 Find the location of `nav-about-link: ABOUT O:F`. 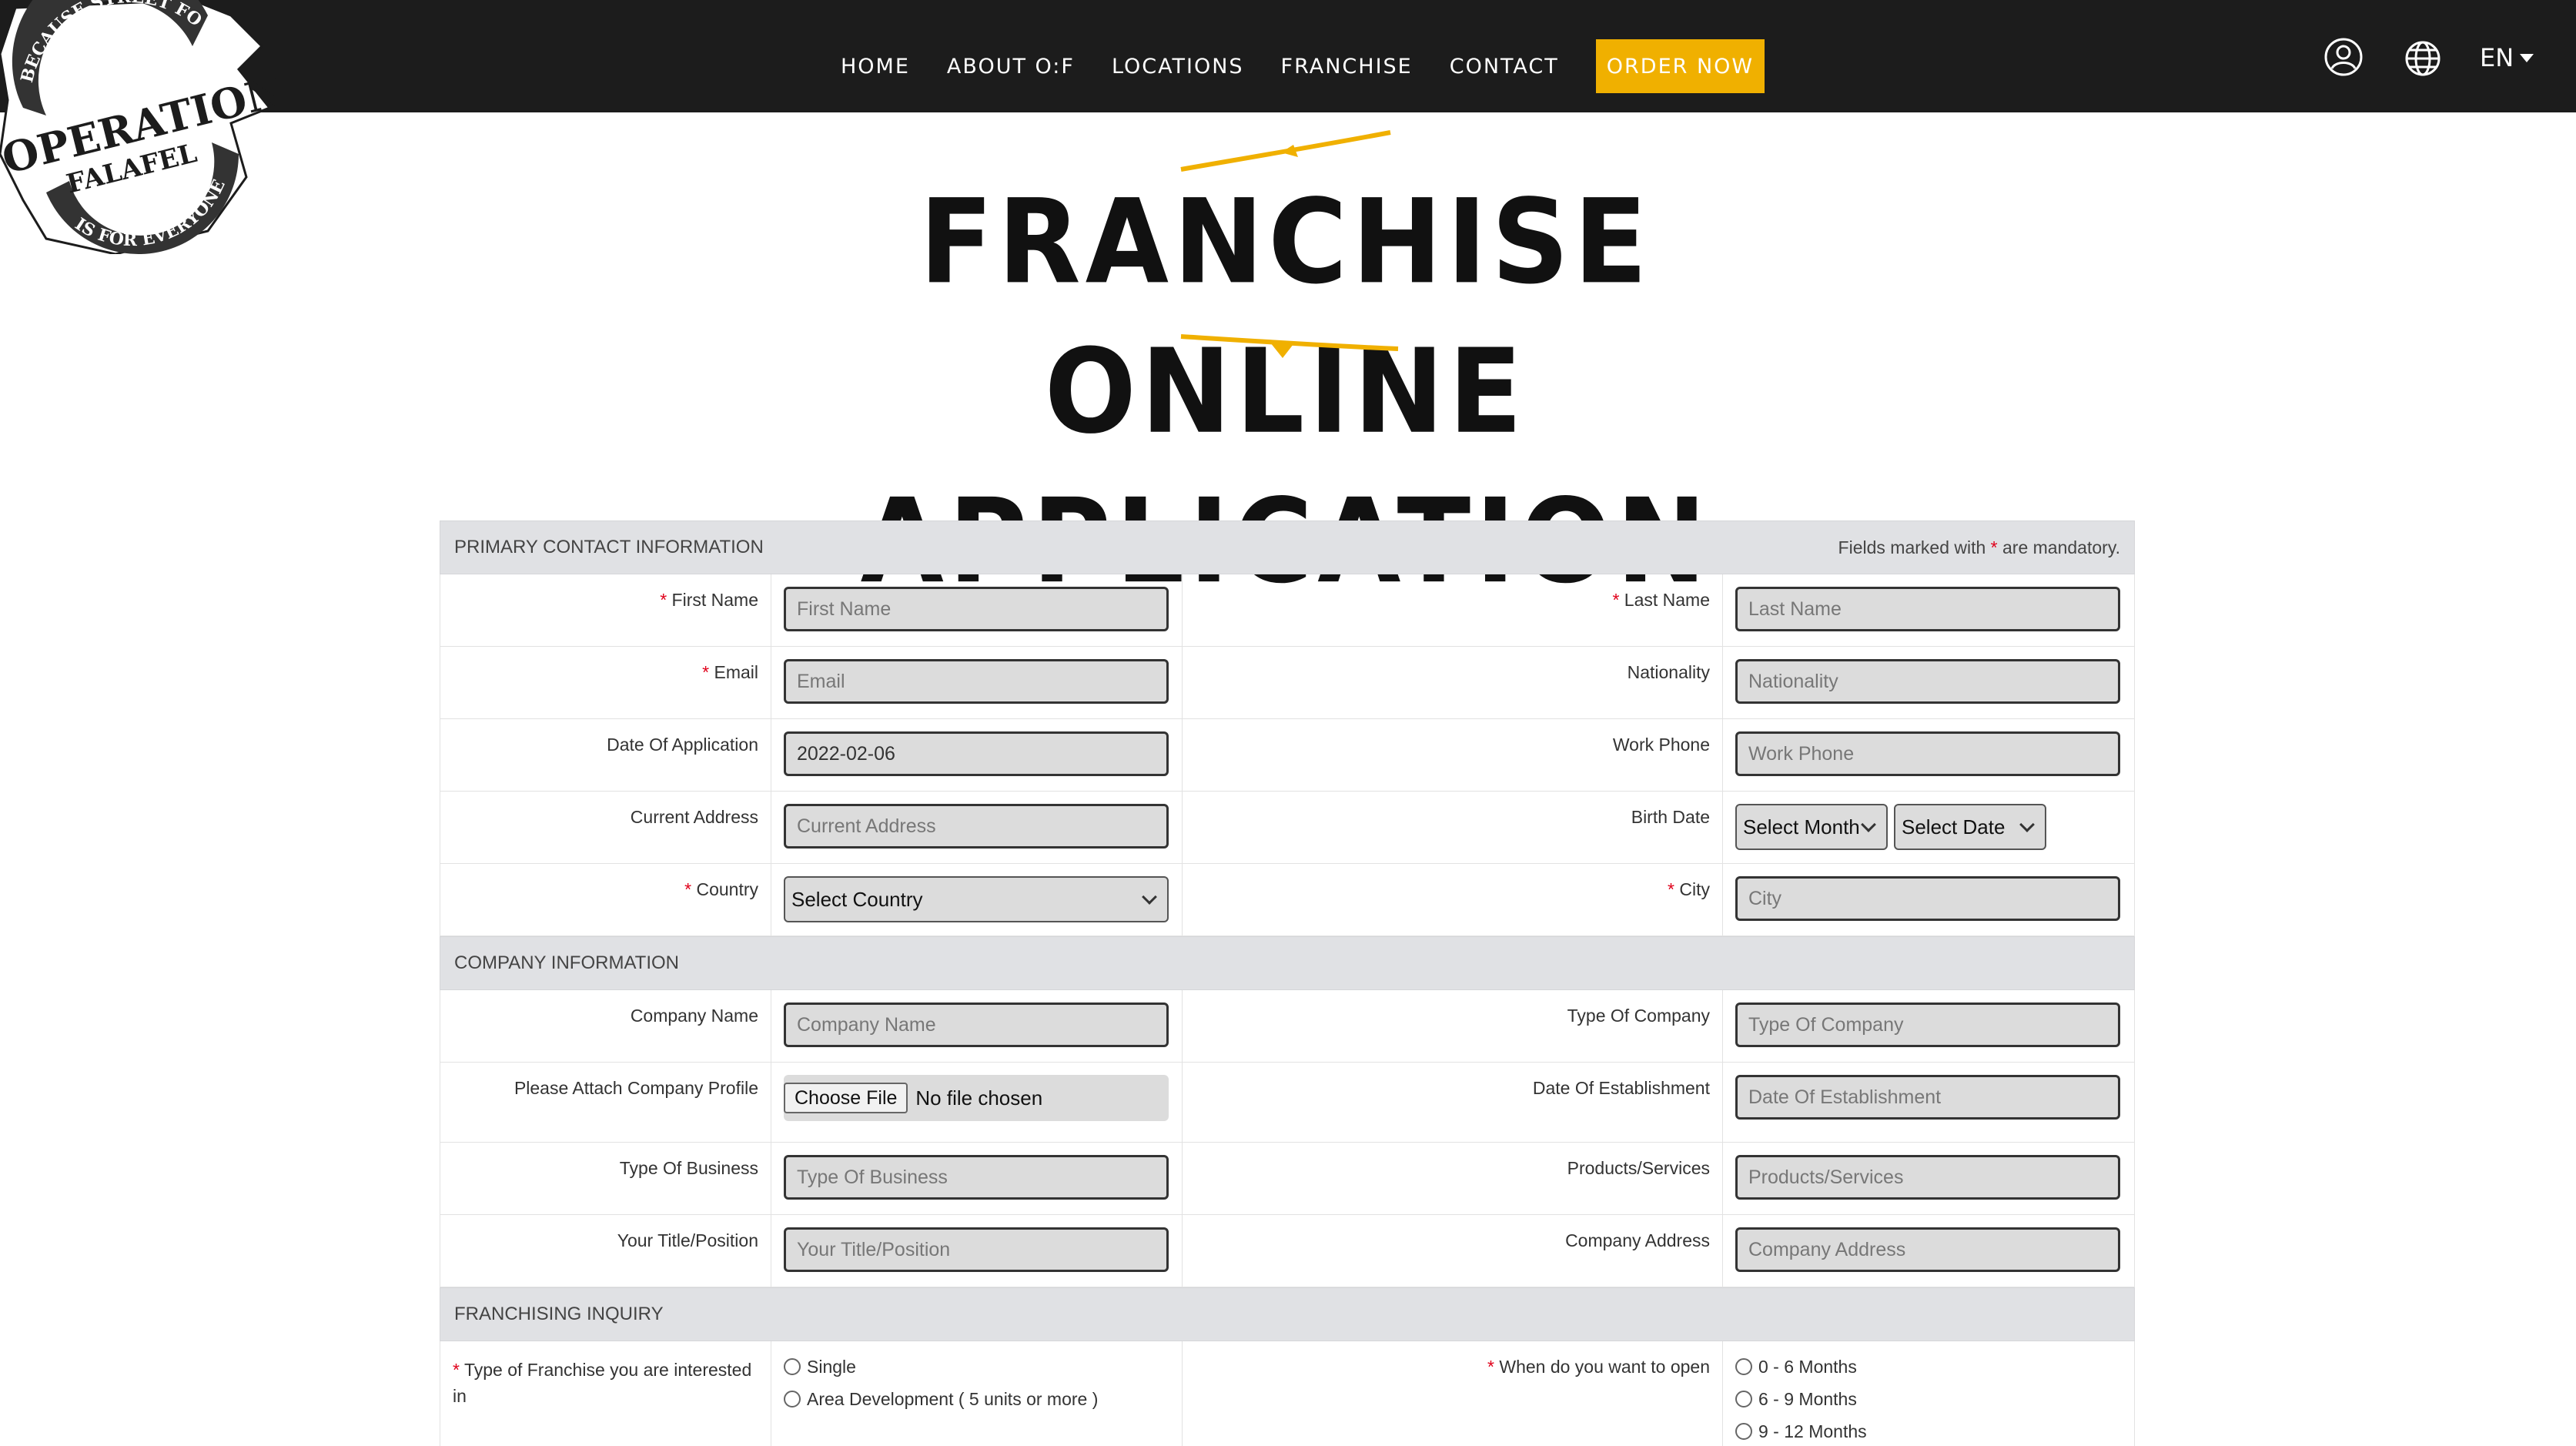

nav-about-link: ABOUT O:F is located at coordinates (1011, 67).